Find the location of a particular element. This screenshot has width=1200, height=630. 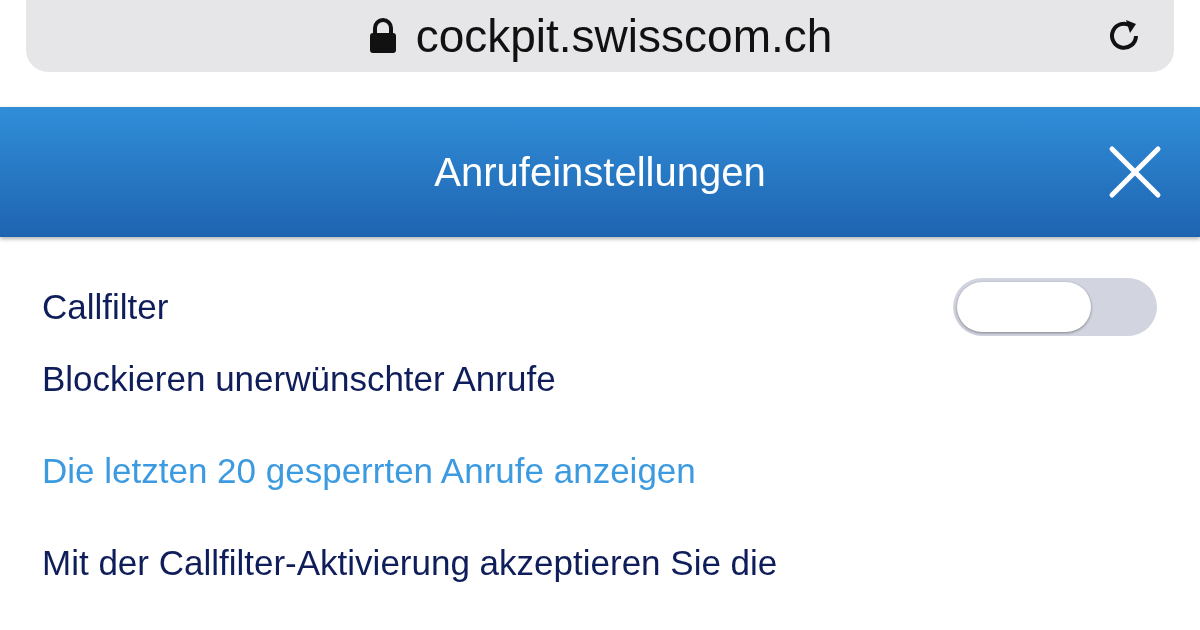

lock-icon is located at coordinates (382, 36).